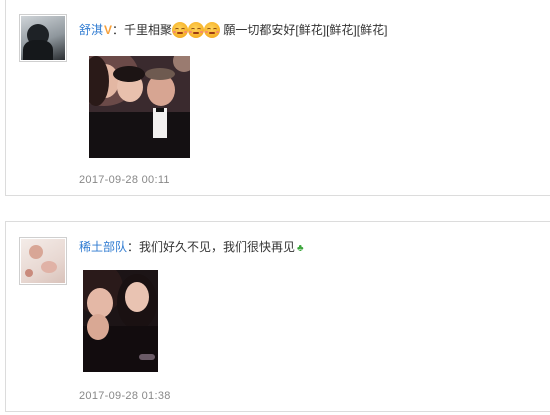  What do you see at coordinates (124, 180) in the screenshot?
I see `post-timestamp: 2017-09-28 00:11` at bounding box center [124, 180].